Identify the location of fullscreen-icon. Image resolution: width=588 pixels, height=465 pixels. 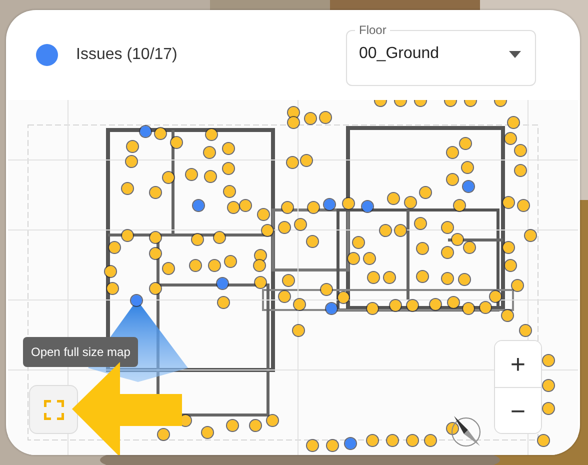
(54, 410).